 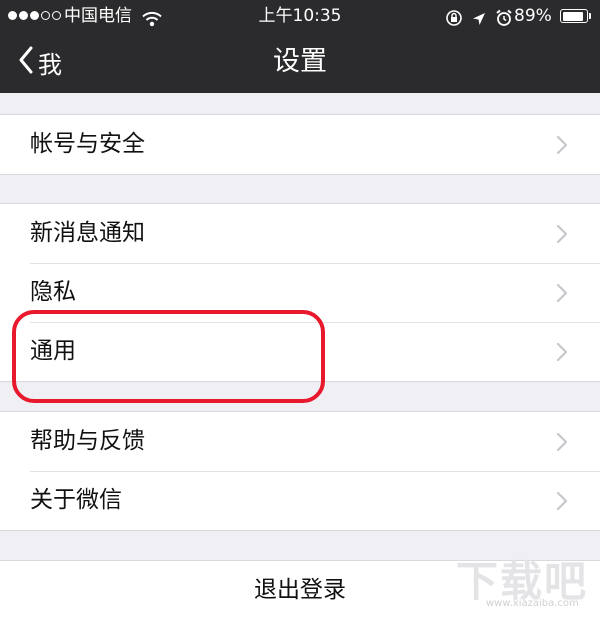 I want to click on settings-item-privacy: 隐私, so click(x=300, y=292).